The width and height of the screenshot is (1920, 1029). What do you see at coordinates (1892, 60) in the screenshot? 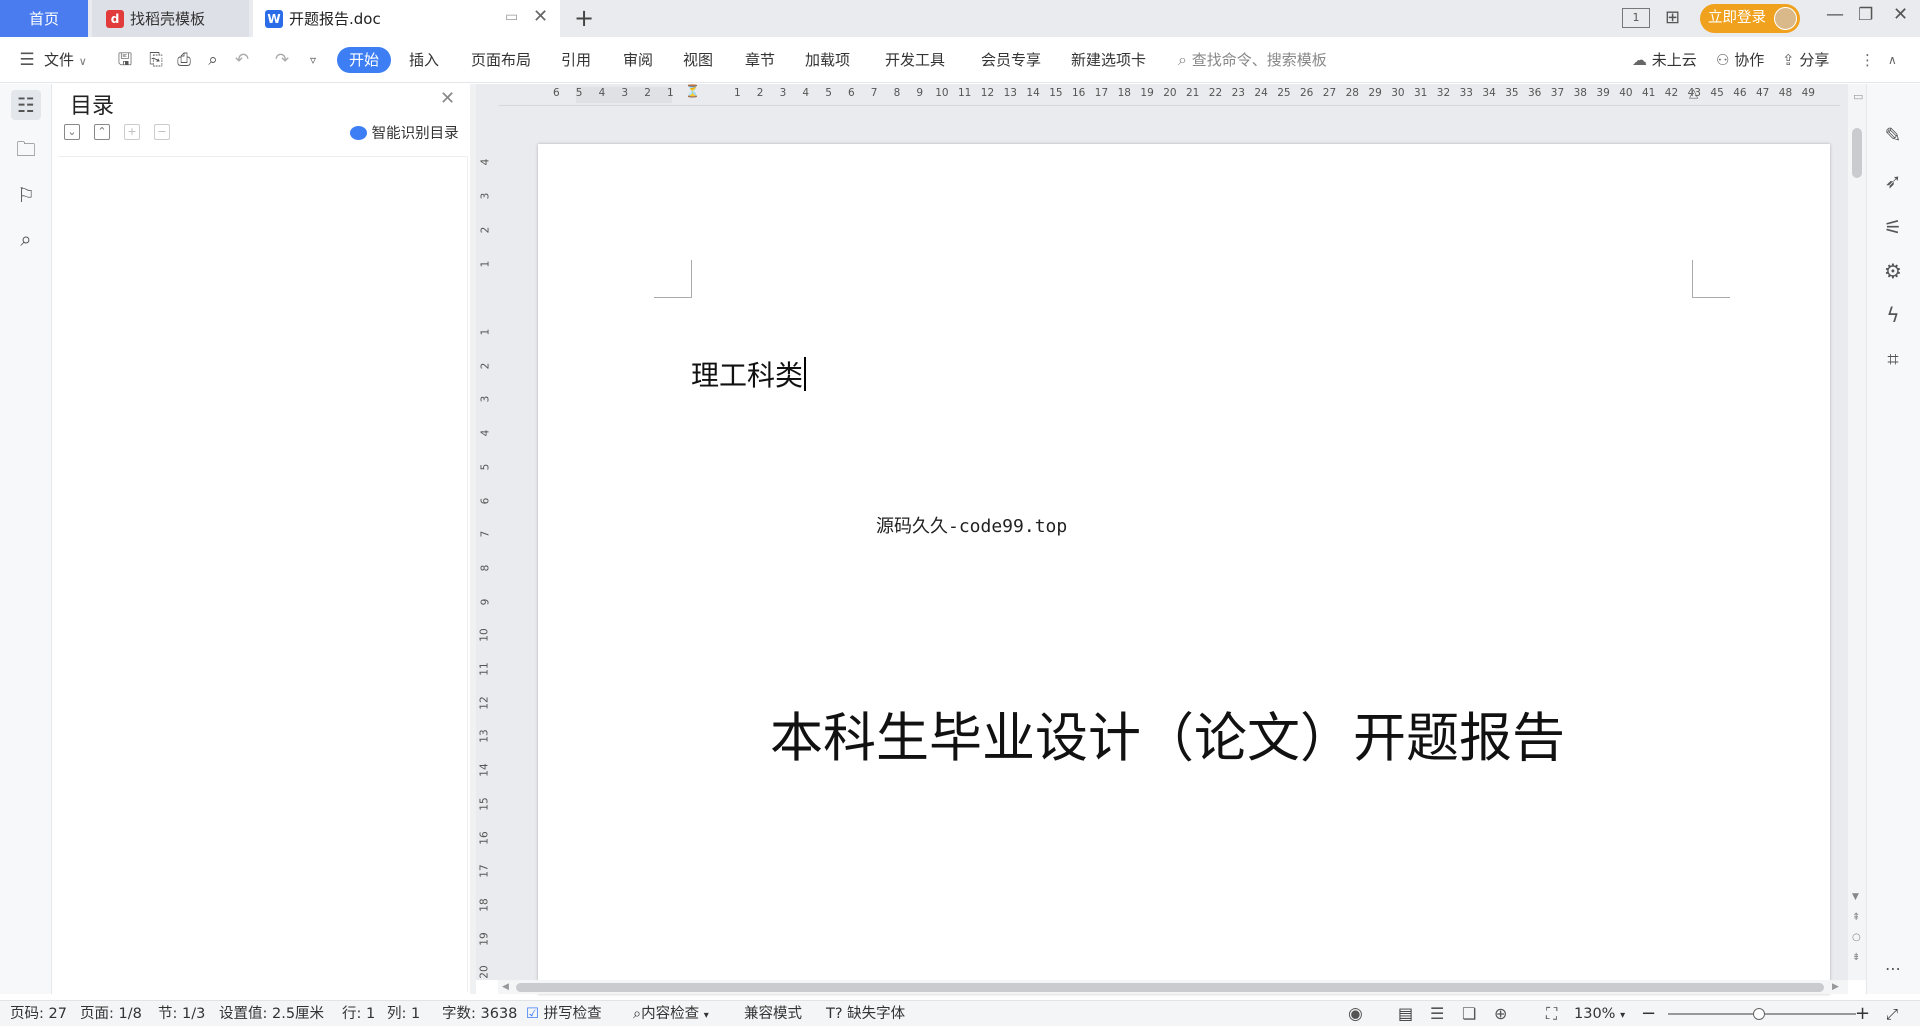
I see `collapse-ribbon-icon: ∧` at bounding box center [1892, 60].